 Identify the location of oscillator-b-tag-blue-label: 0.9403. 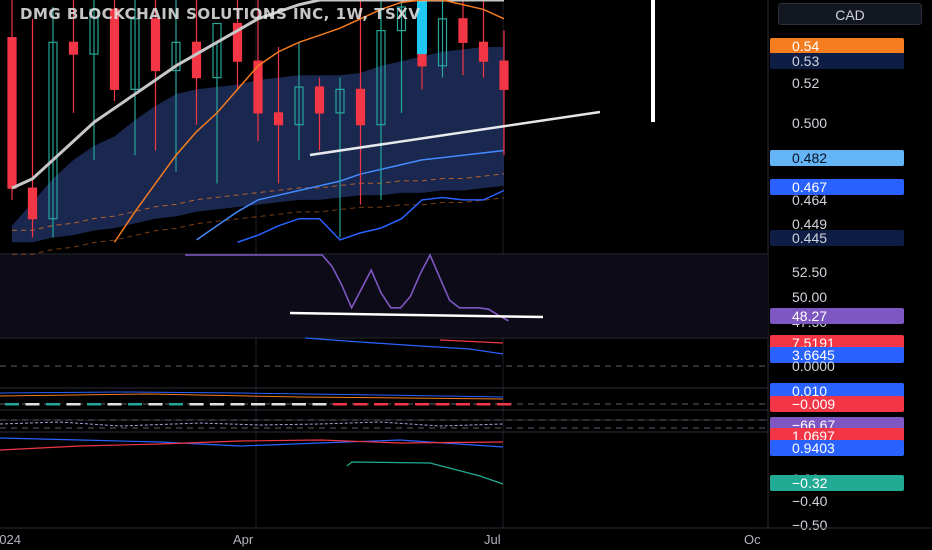
(813, 448).